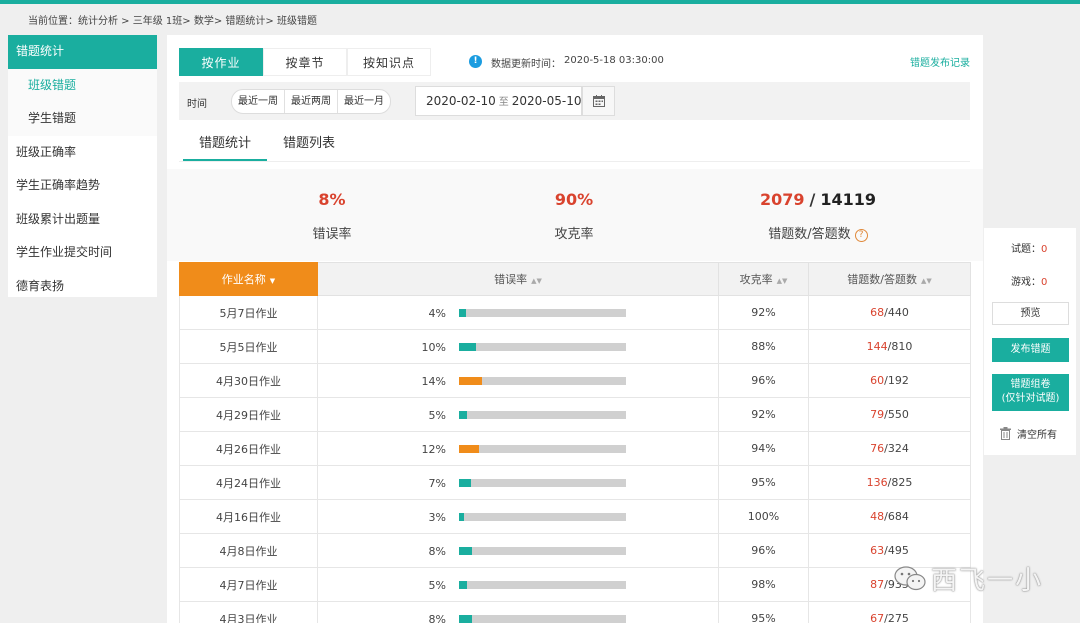  Describe the element at coordinates (82, 119) in the screenshot. I see `sidebar-item-student-errors: 学生错题` at that location.